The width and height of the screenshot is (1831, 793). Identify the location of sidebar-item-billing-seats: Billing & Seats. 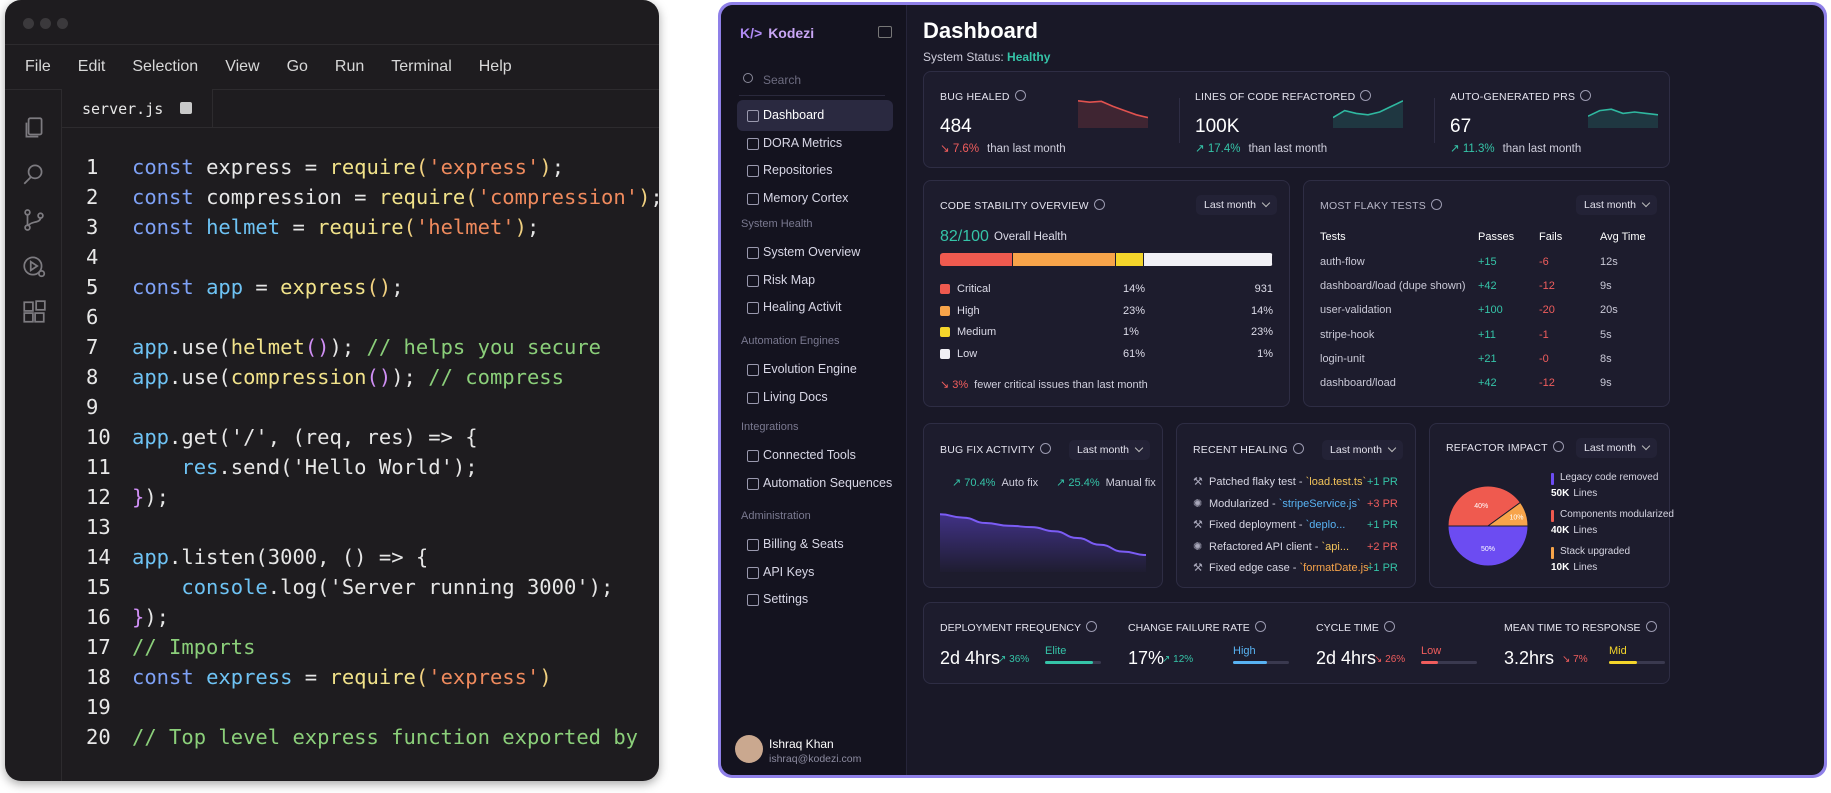
(815, 544).